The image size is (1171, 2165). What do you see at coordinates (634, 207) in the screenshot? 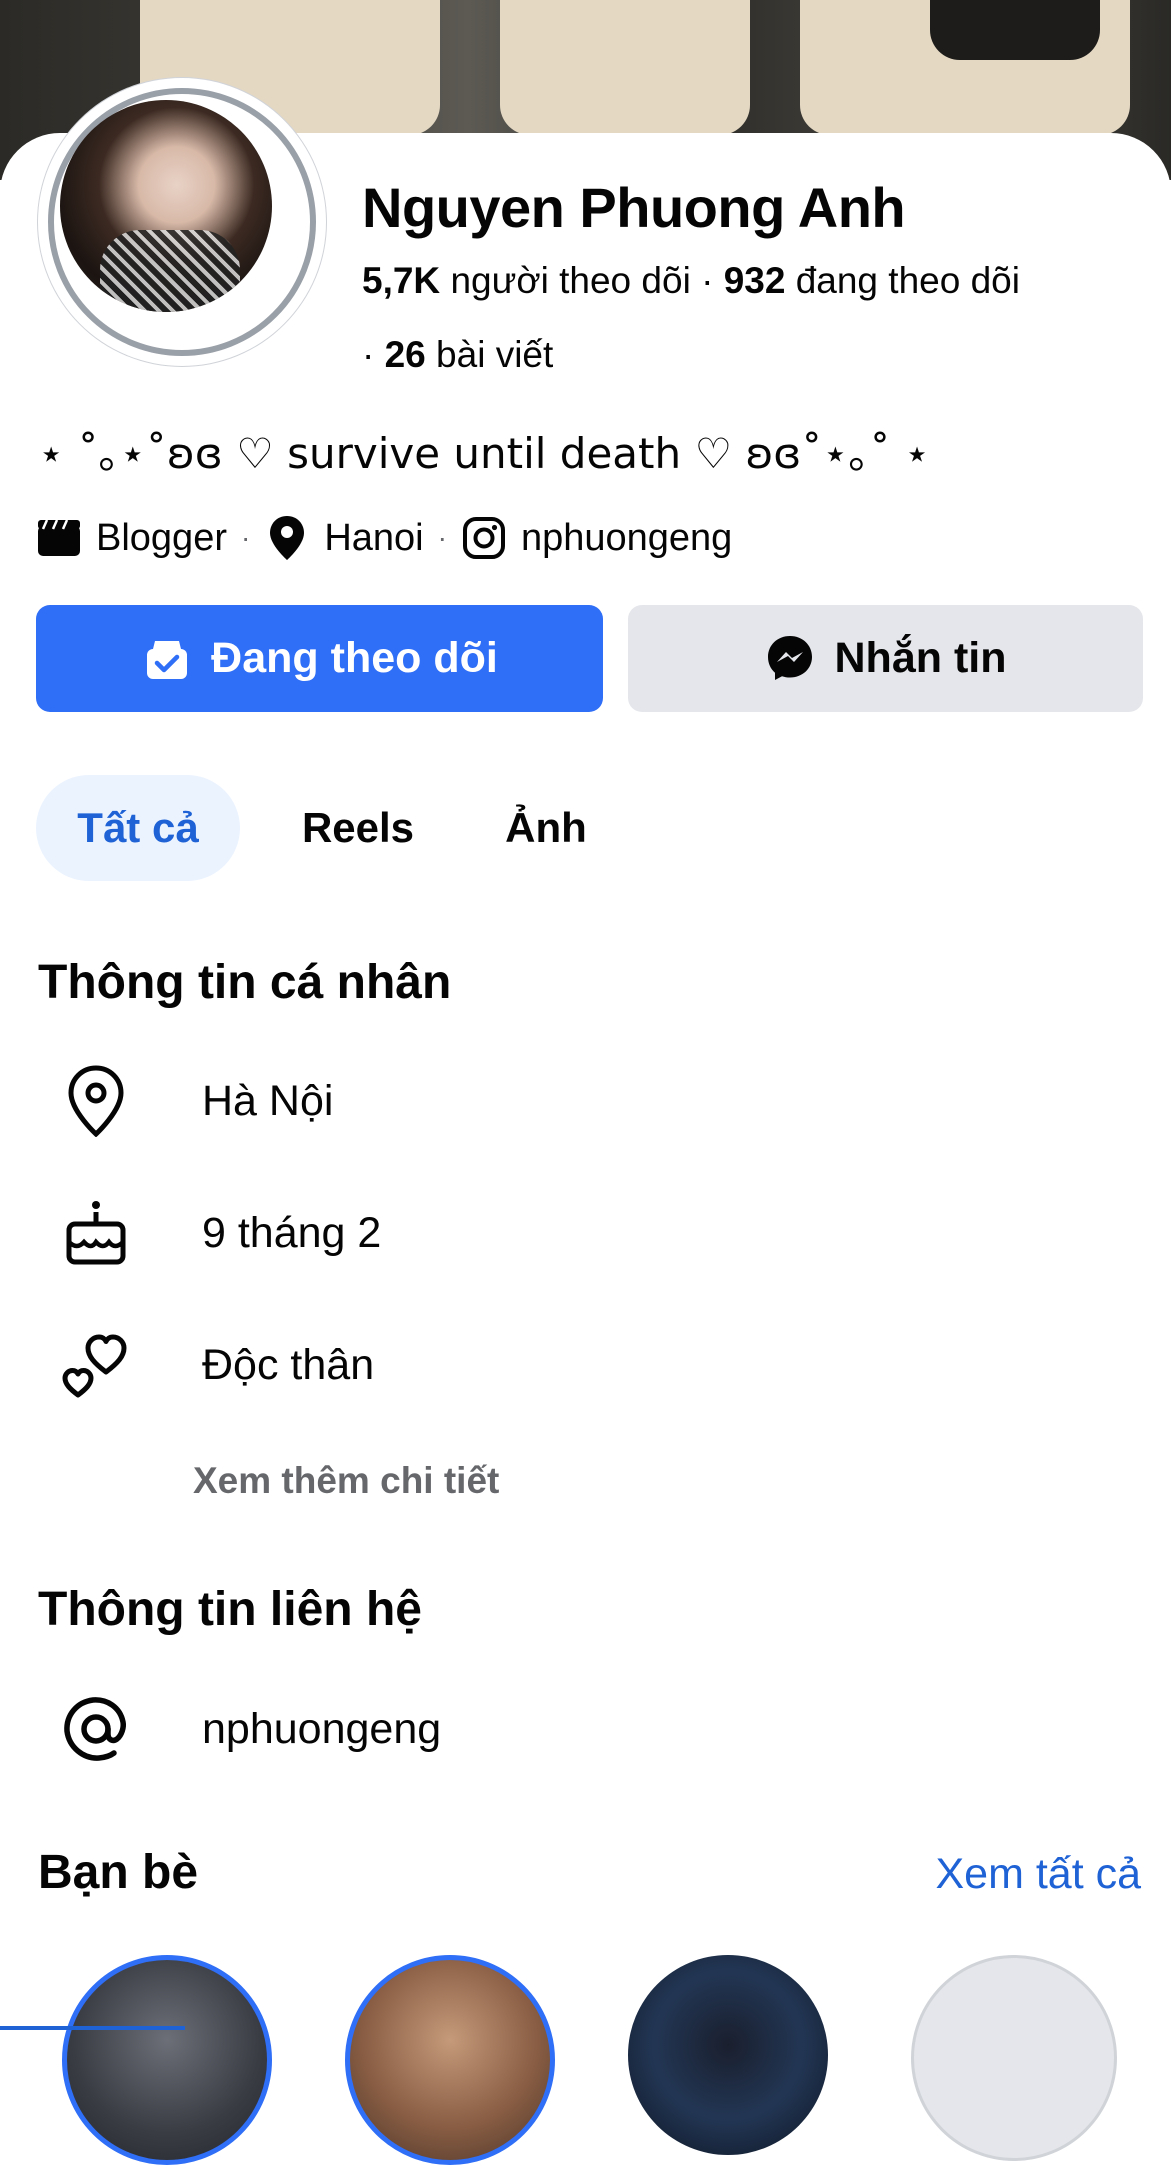
I see `profile-name: Nguyen Phuong Anh` at bounding box center [634, 207].